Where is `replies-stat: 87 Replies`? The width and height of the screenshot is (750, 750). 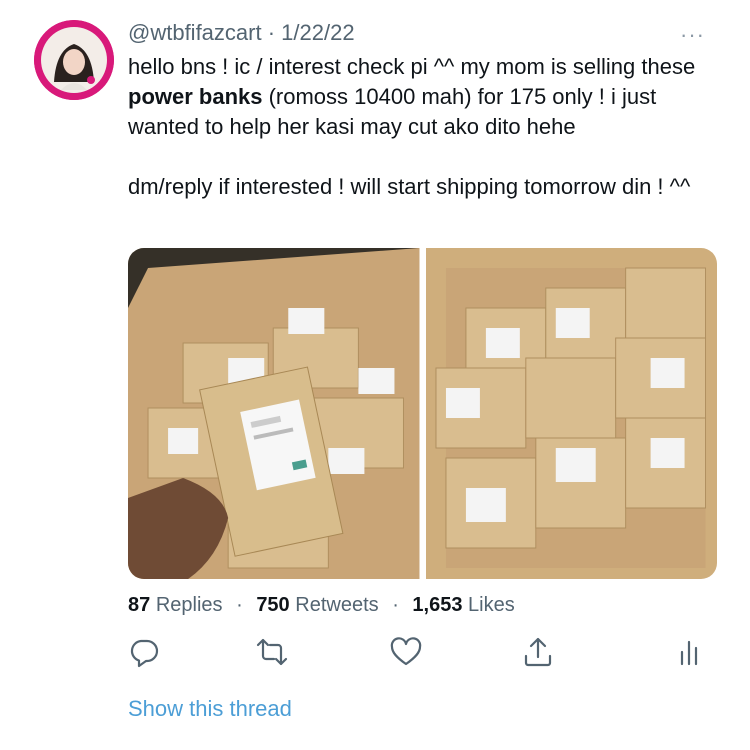 replies-stat: 87 Replies is located at coordinates (175, 605).